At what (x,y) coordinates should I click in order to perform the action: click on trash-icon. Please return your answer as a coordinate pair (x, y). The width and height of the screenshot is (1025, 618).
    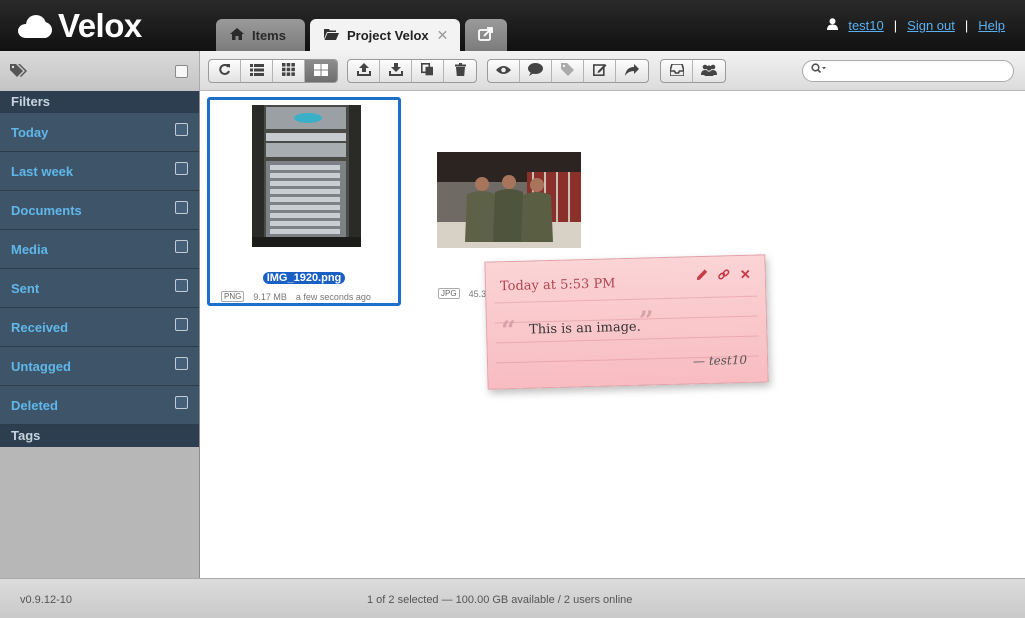
    Looking at the image, I should click on (460, 71).